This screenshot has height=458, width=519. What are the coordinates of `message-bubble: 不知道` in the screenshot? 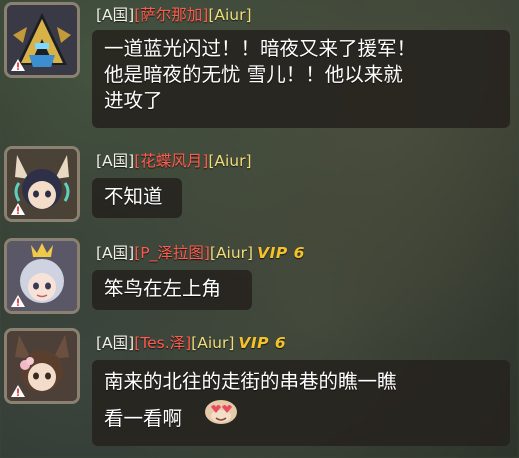 It's located at (137, 198).